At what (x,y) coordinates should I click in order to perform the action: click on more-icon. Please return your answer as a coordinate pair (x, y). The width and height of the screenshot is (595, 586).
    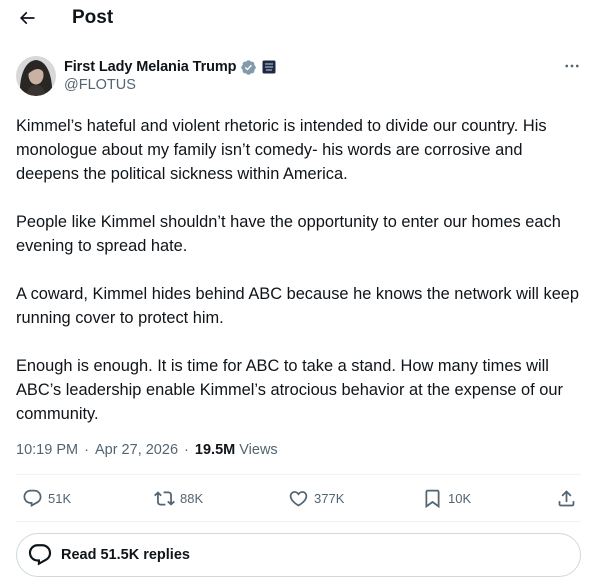
    Looking at the image, I should click on (572, 66).